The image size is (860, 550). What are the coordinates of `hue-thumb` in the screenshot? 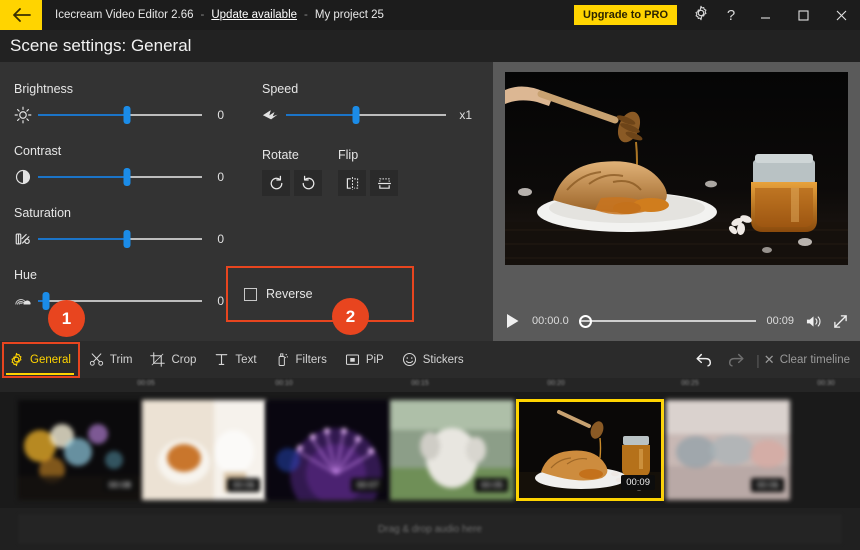 It's located at (46, 301).